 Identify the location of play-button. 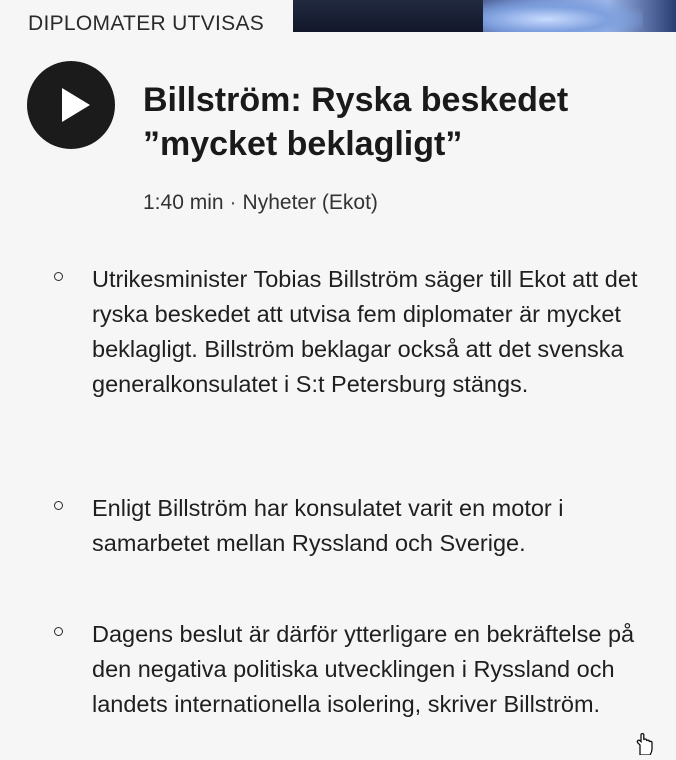
(71, 105).